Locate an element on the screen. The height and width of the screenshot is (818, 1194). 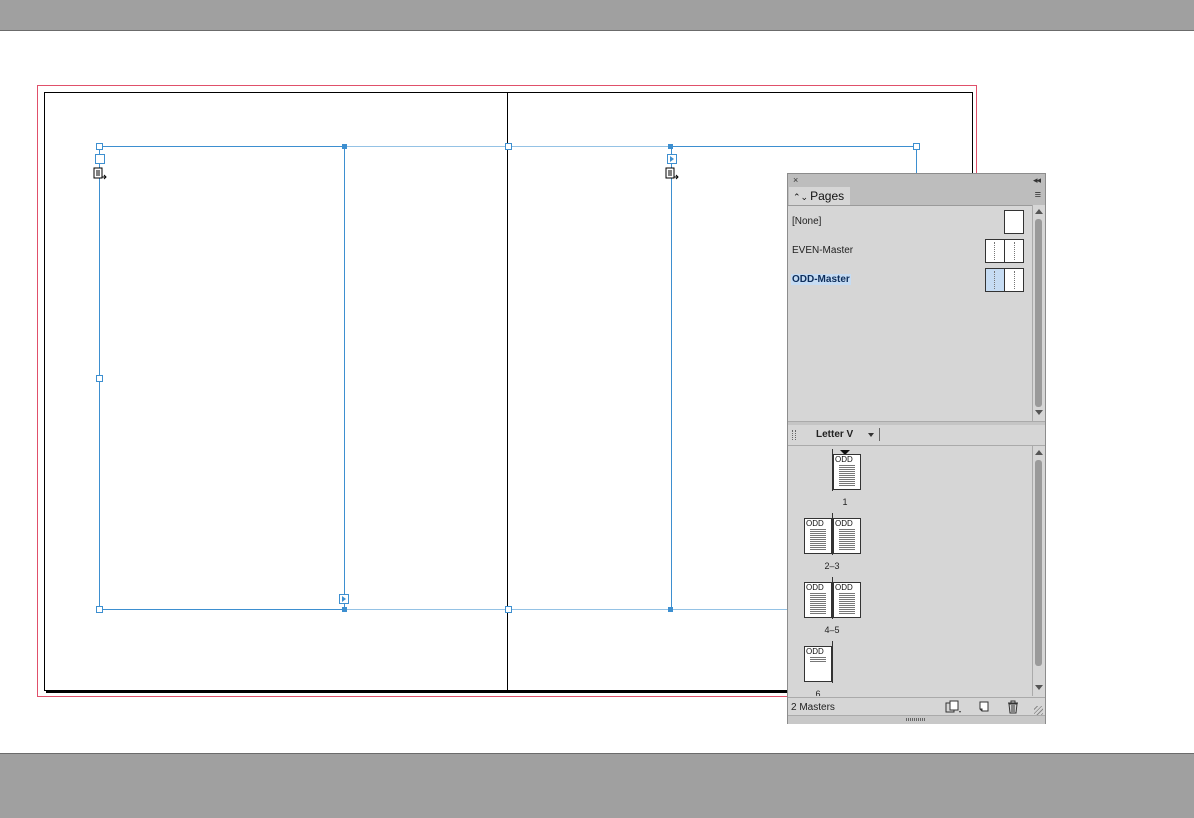
page-number: 1 is located at coordinates (845, 502).